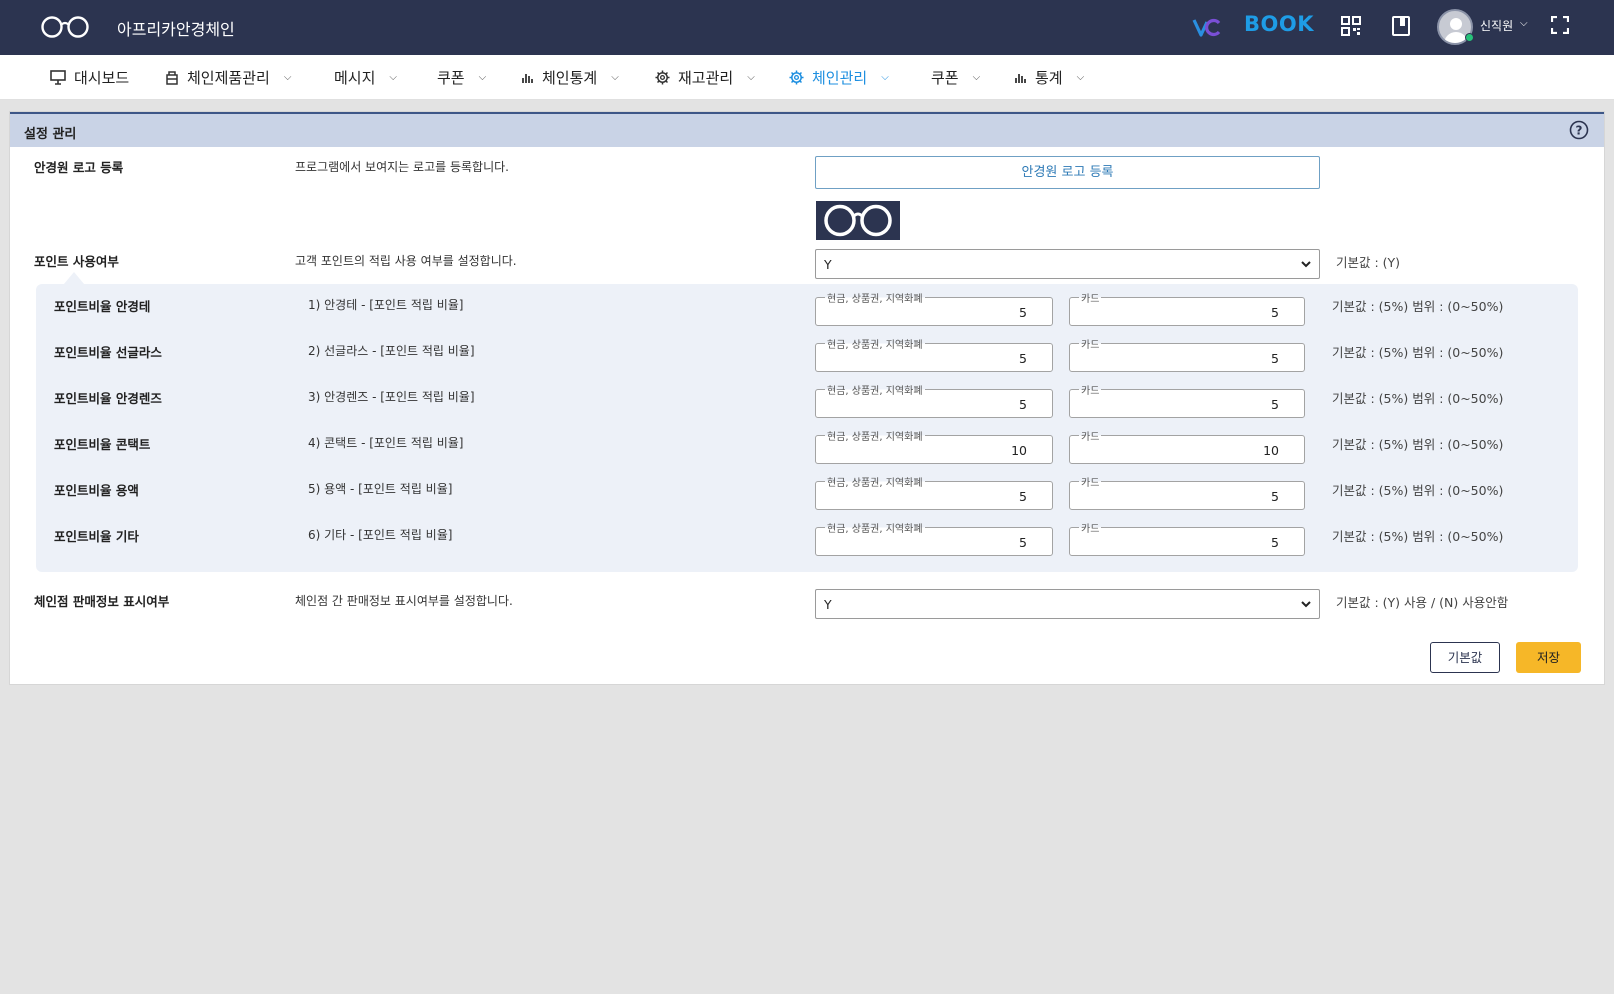  I want to click on rate-cash-input-lenses: 현금, 상품권, 지역화폐 5, so click(934, 400).